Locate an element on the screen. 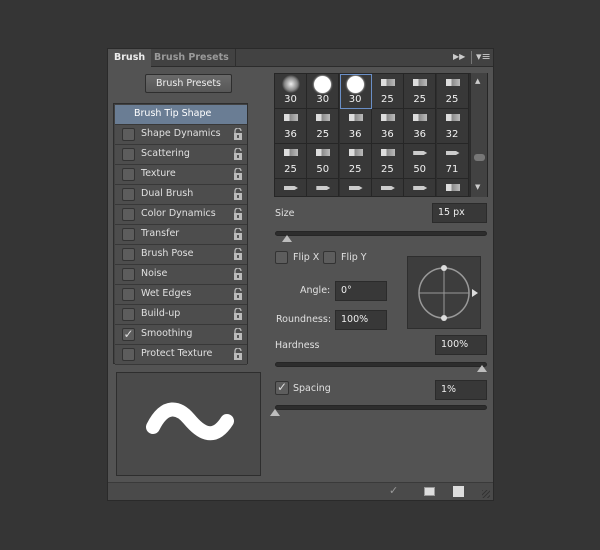  option-shape-dynamics: Shape Dynamics is located at coordinates (181, 135).